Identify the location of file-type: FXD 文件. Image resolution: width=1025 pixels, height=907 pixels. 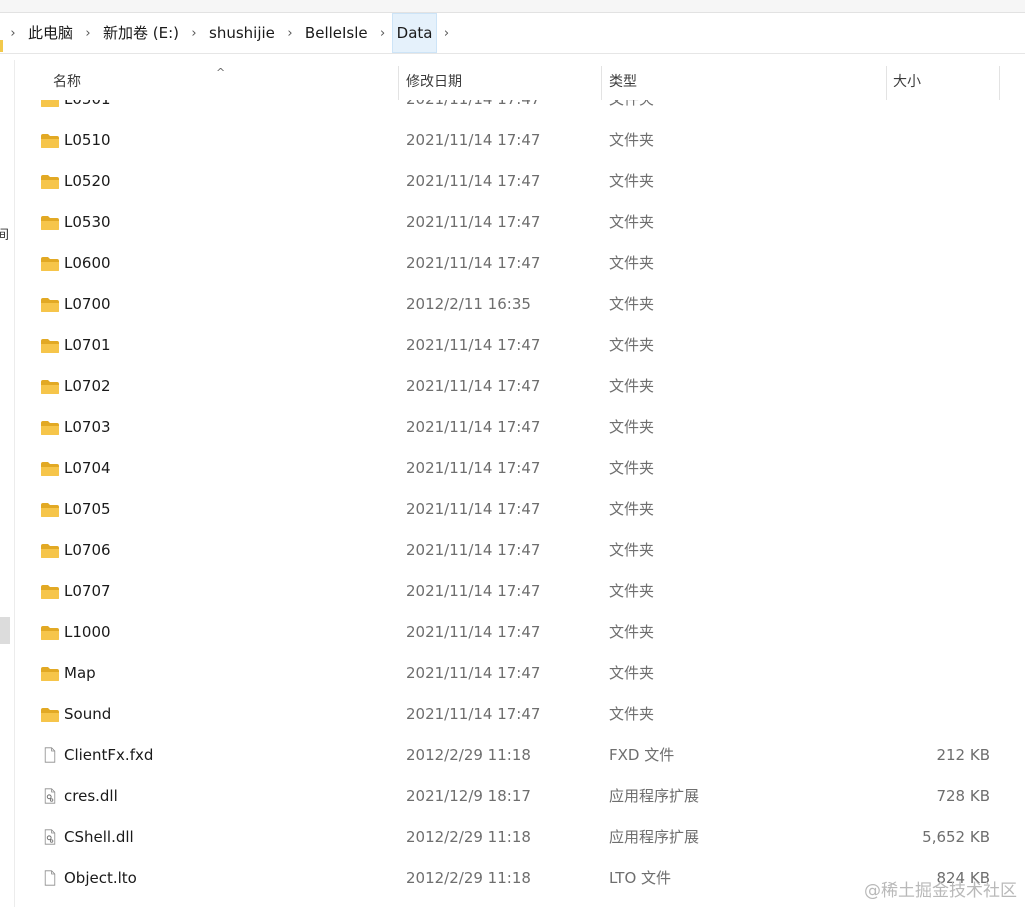
(642, 755).